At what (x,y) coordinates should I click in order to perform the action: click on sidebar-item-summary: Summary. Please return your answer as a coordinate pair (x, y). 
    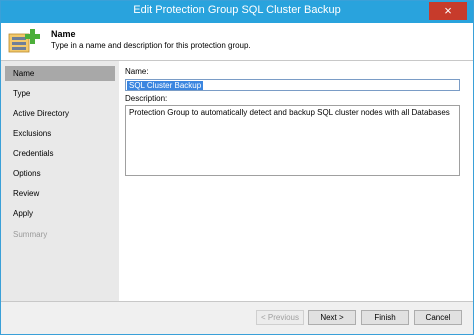
    Looking at the image, I should click on (30, 234).